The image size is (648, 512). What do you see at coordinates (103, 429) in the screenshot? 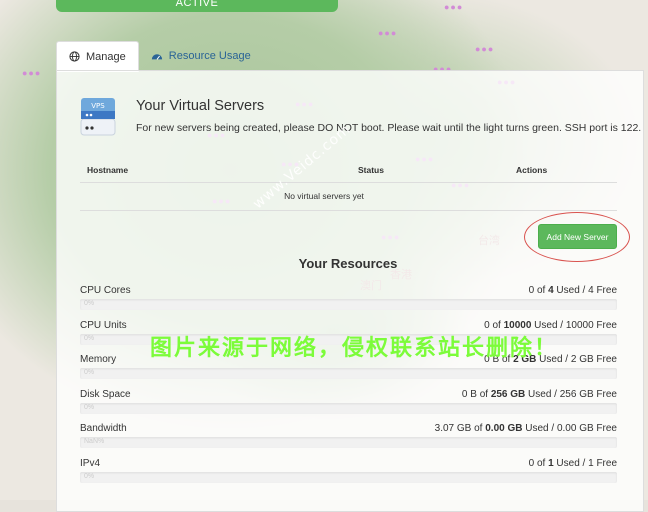
I see `resource-label: Bandwidth` at bounding box center [103, 429].